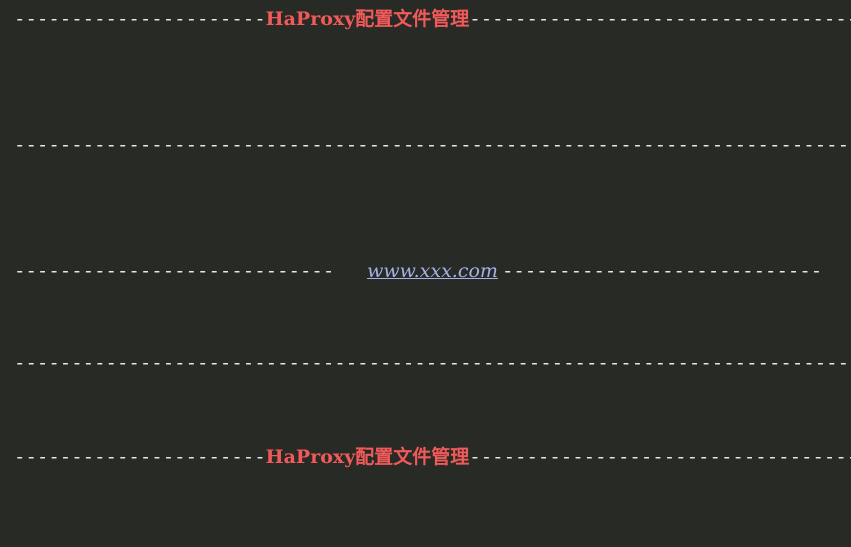 This screenshot has width=851, height=547. Describe the element at coordinates (367, 457) in the screenshot. I see `bottom-menu-title: HaProxy配置文件管理` at that location.